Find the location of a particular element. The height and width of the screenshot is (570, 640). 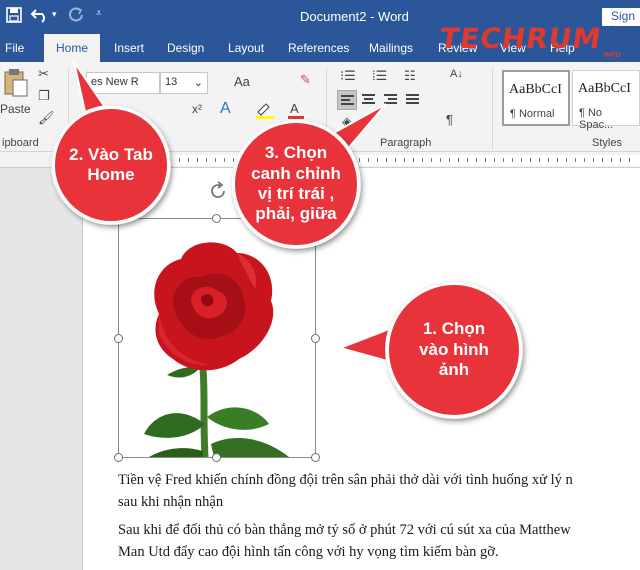

page-gutter is located at coordinates (41, 369).